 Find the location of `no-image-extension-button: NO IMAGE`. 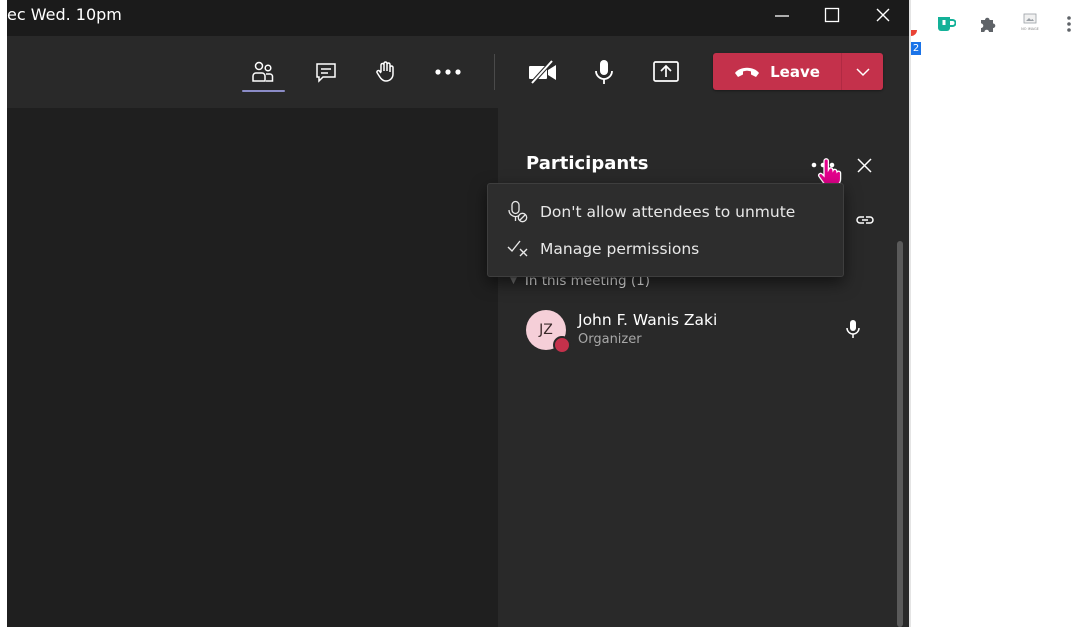

no-image-extension-button: NO IMAGE is located at coordinates (1030, 25).